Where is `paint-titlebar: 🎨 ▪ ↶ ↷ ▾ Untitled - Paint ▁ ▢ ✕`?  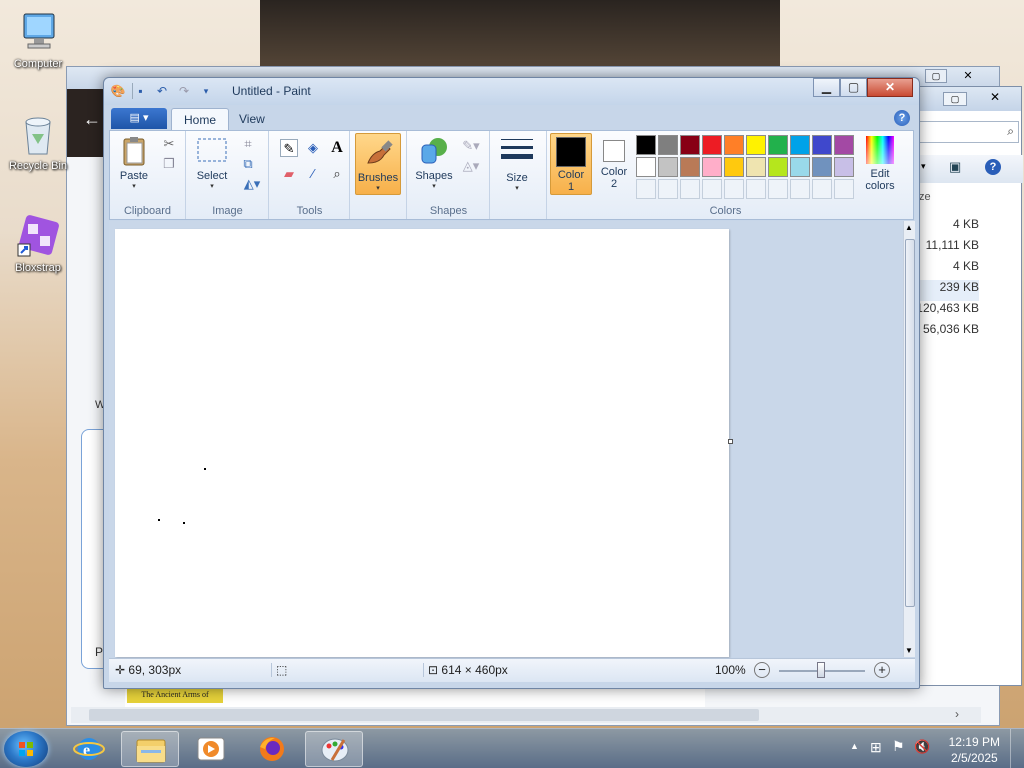
paint-titlebar: 🎨 ▪ ↶ ↷ ▾ Untitled - Paint ▁ ▢ ✕ is located at coordinates (511, 91).